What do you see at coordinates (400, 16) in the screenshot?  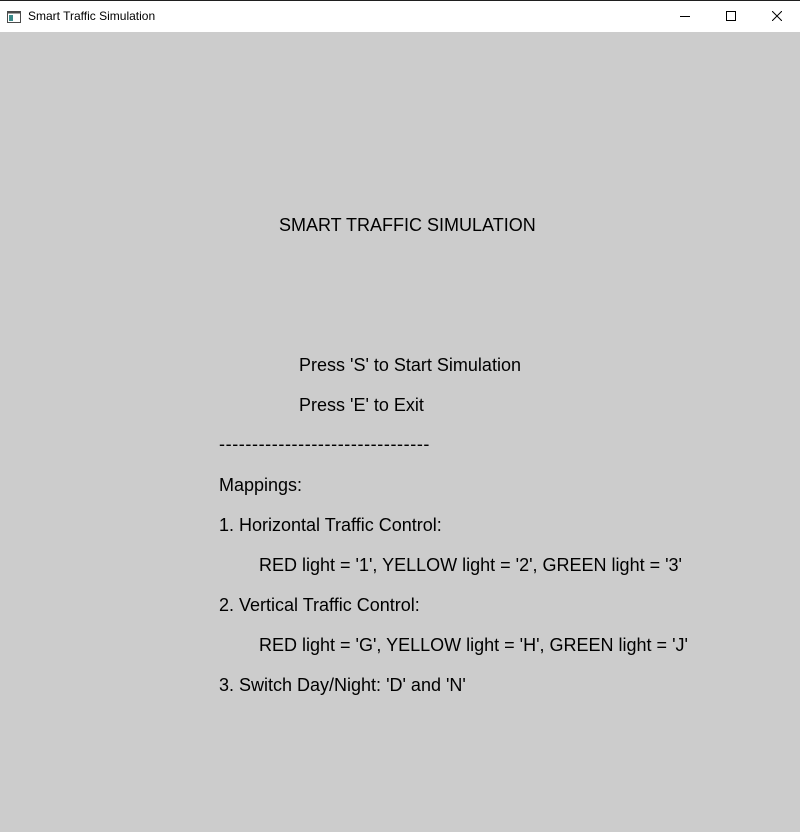 I see `title-bar: Smart Traffic Simulation` at bounding box center [400, 16].